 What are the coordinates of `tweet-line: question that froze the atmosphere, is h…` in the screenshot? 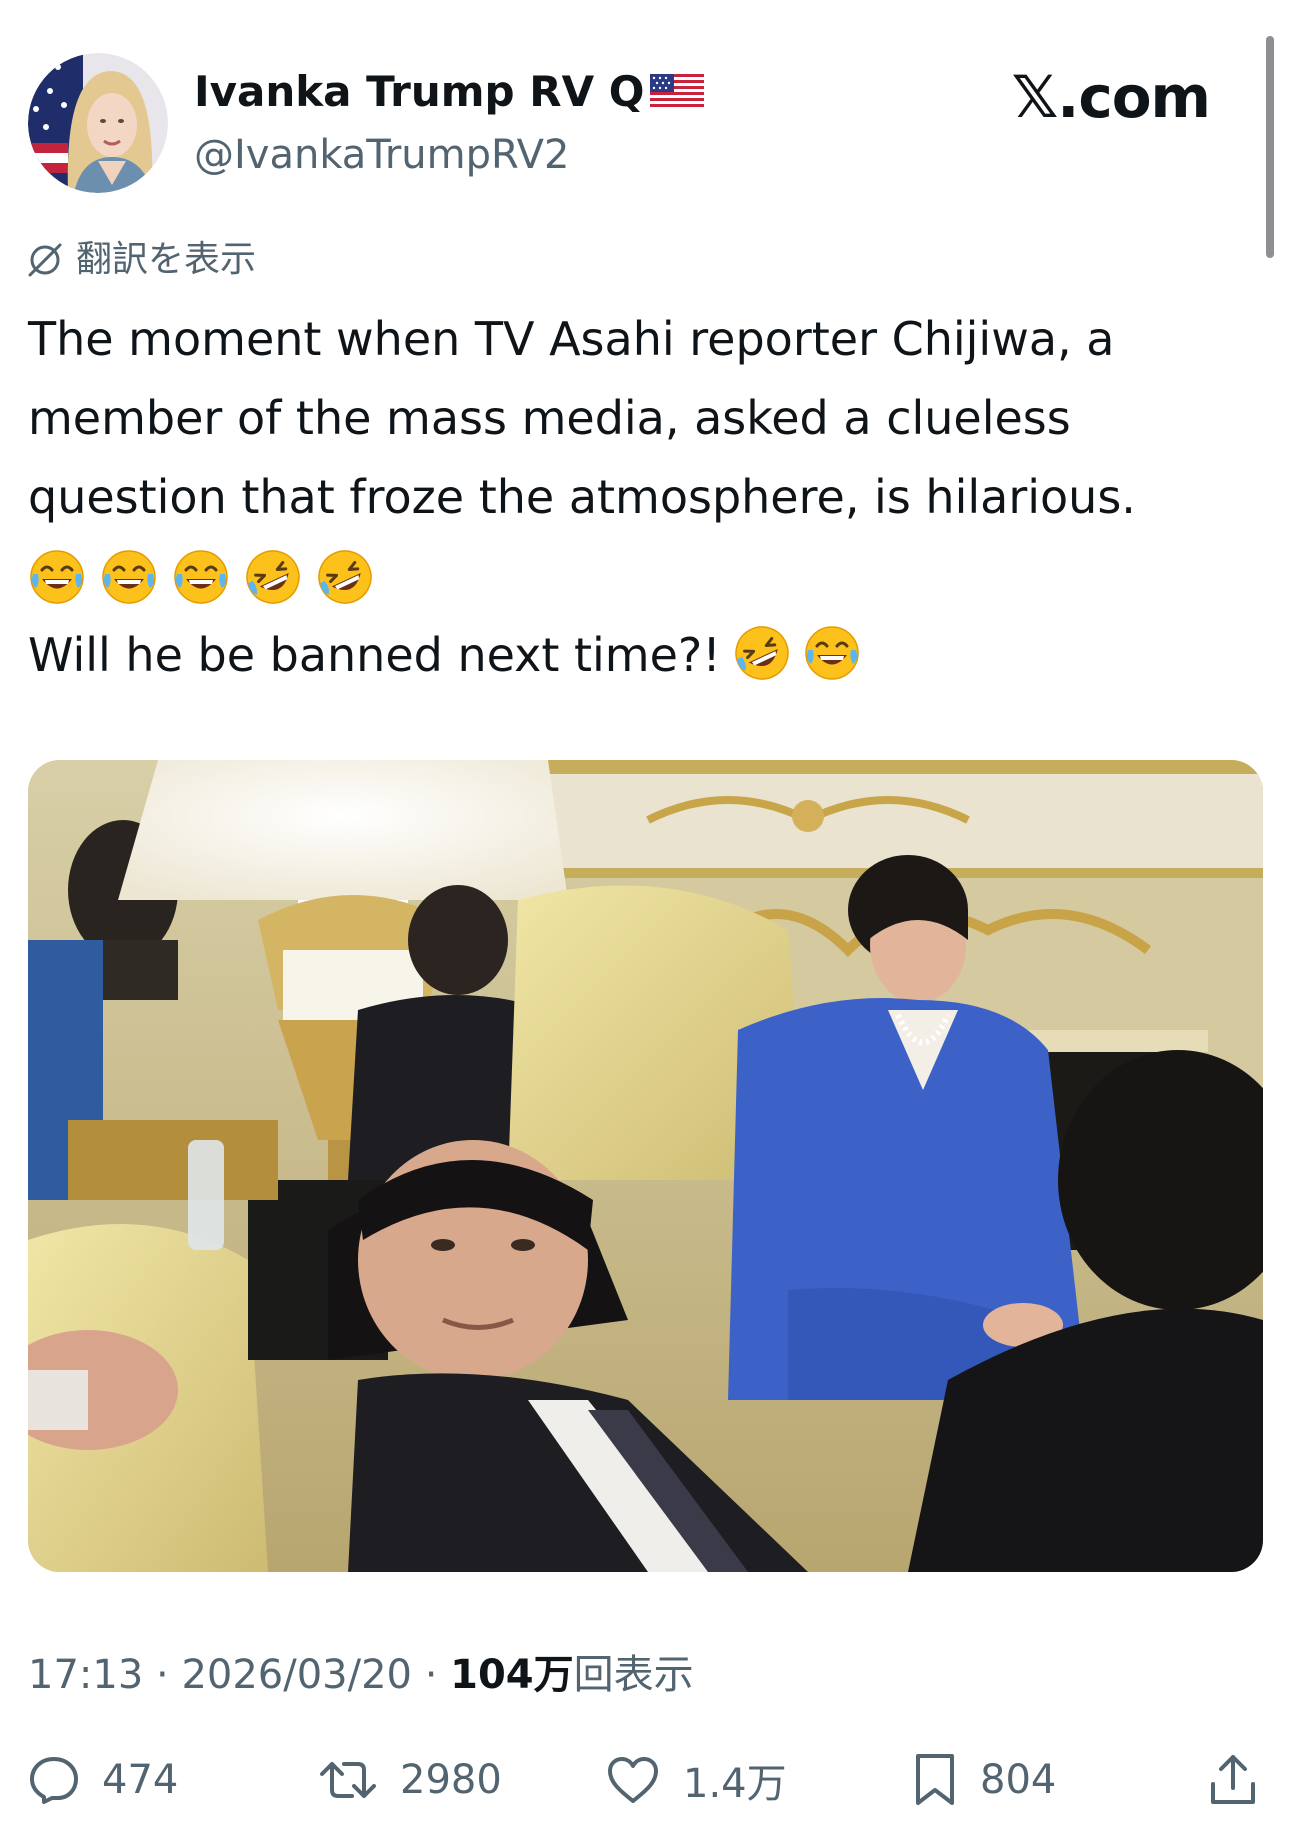 It's located at (582, 497).